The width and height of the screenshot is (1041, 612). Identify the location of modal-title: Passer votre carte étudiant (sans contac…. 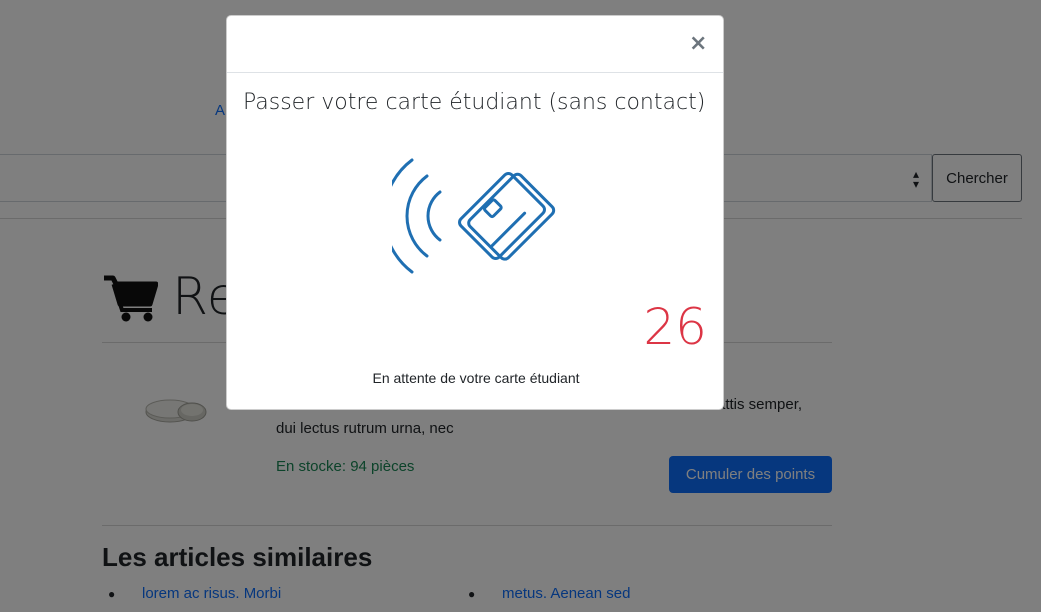
(474, 102).